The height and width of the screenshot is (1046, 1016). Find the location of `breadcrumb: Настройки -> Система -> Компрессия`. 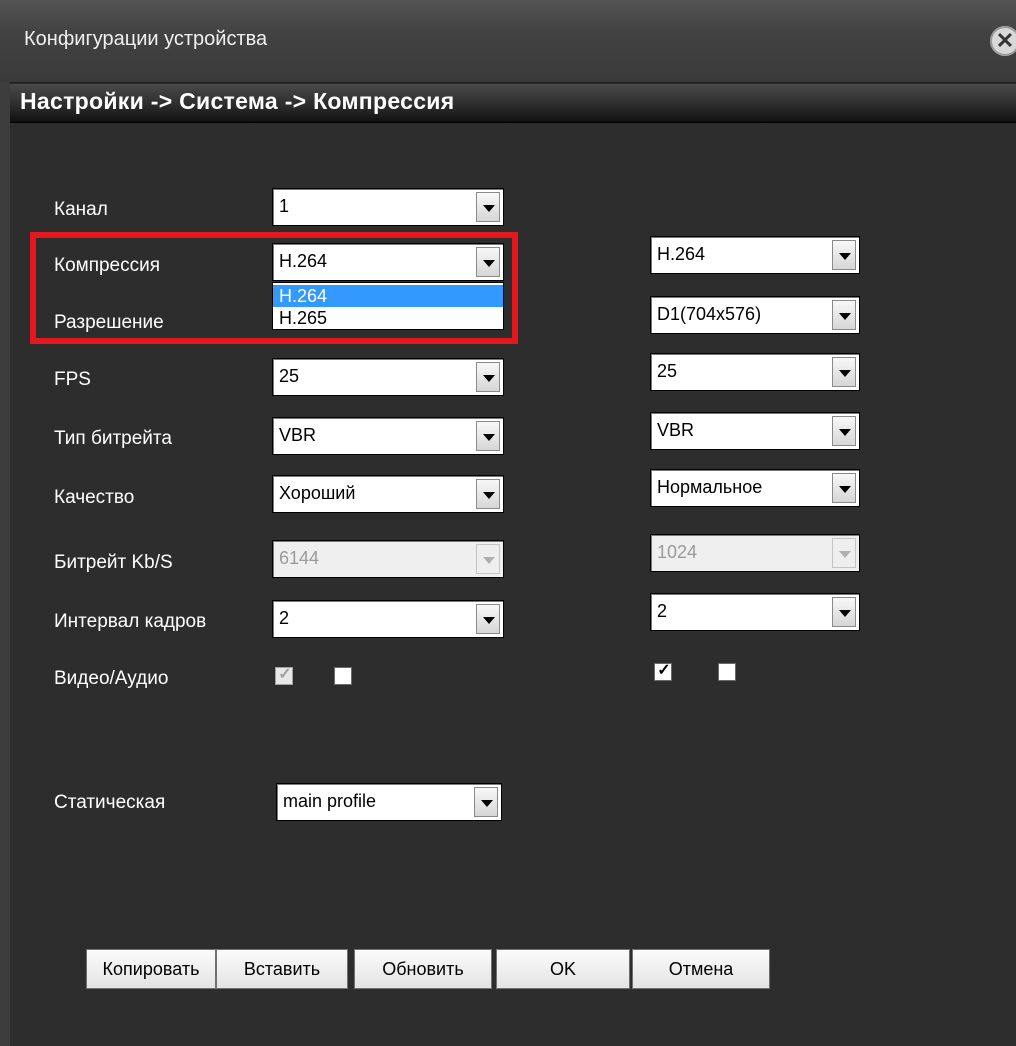

breadcrumb: Настройки -> Система -> Компрессия is located at coordinates (237, 101).